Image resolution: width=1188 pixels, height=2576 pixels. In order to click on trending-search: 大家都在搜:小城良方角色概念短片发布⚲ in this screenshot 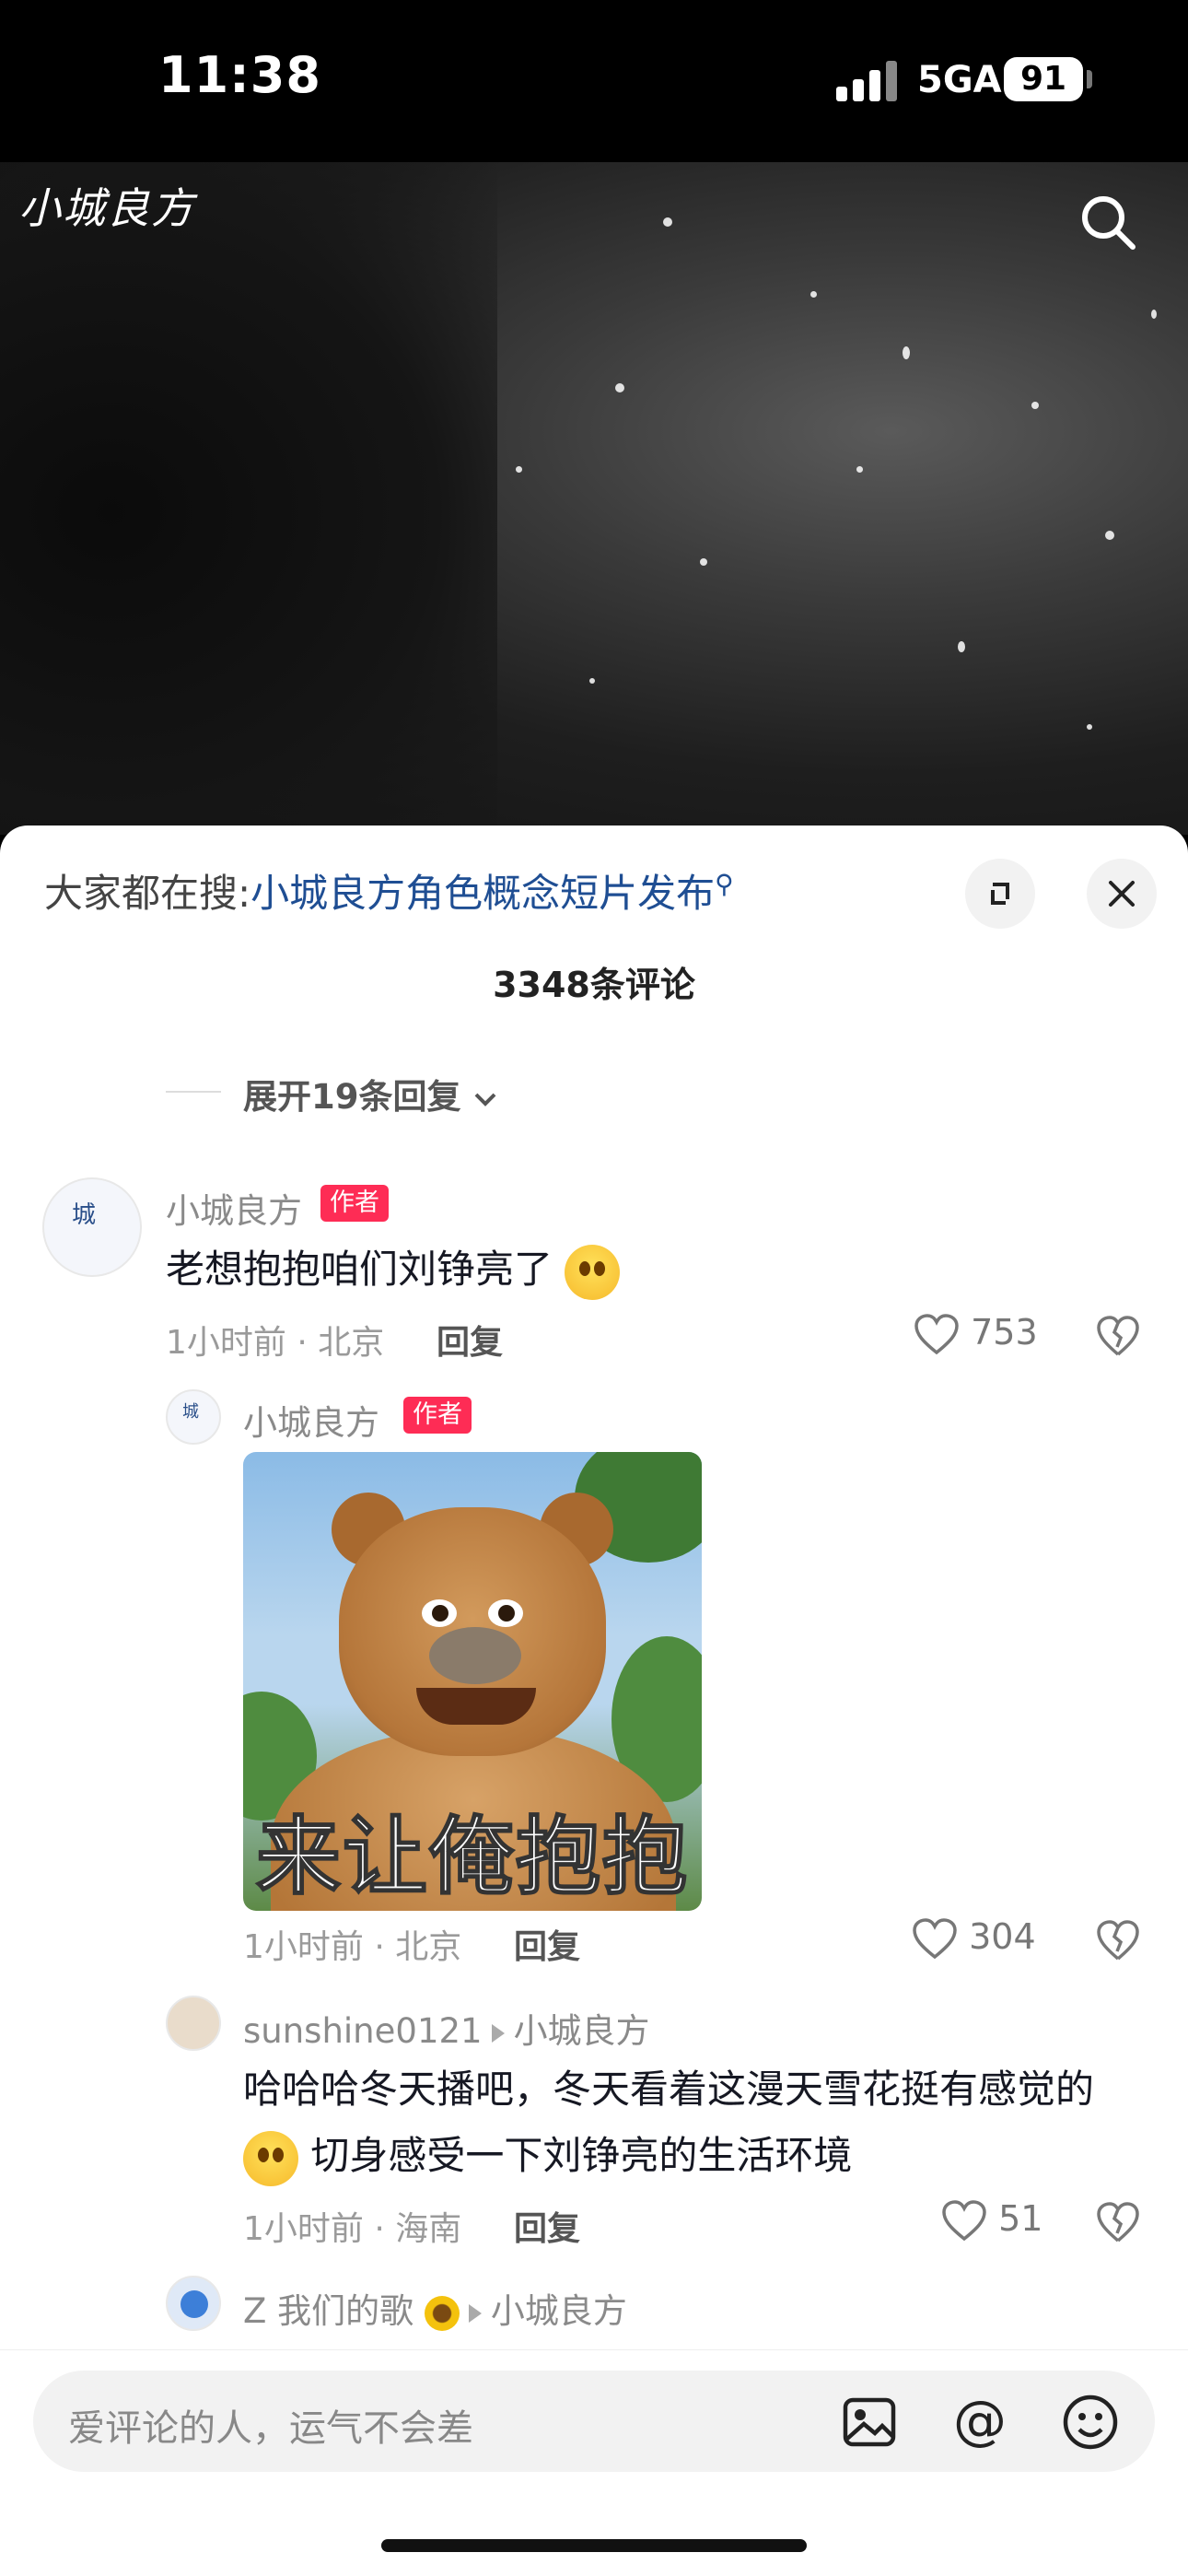, I will do `click(389, 890)`.